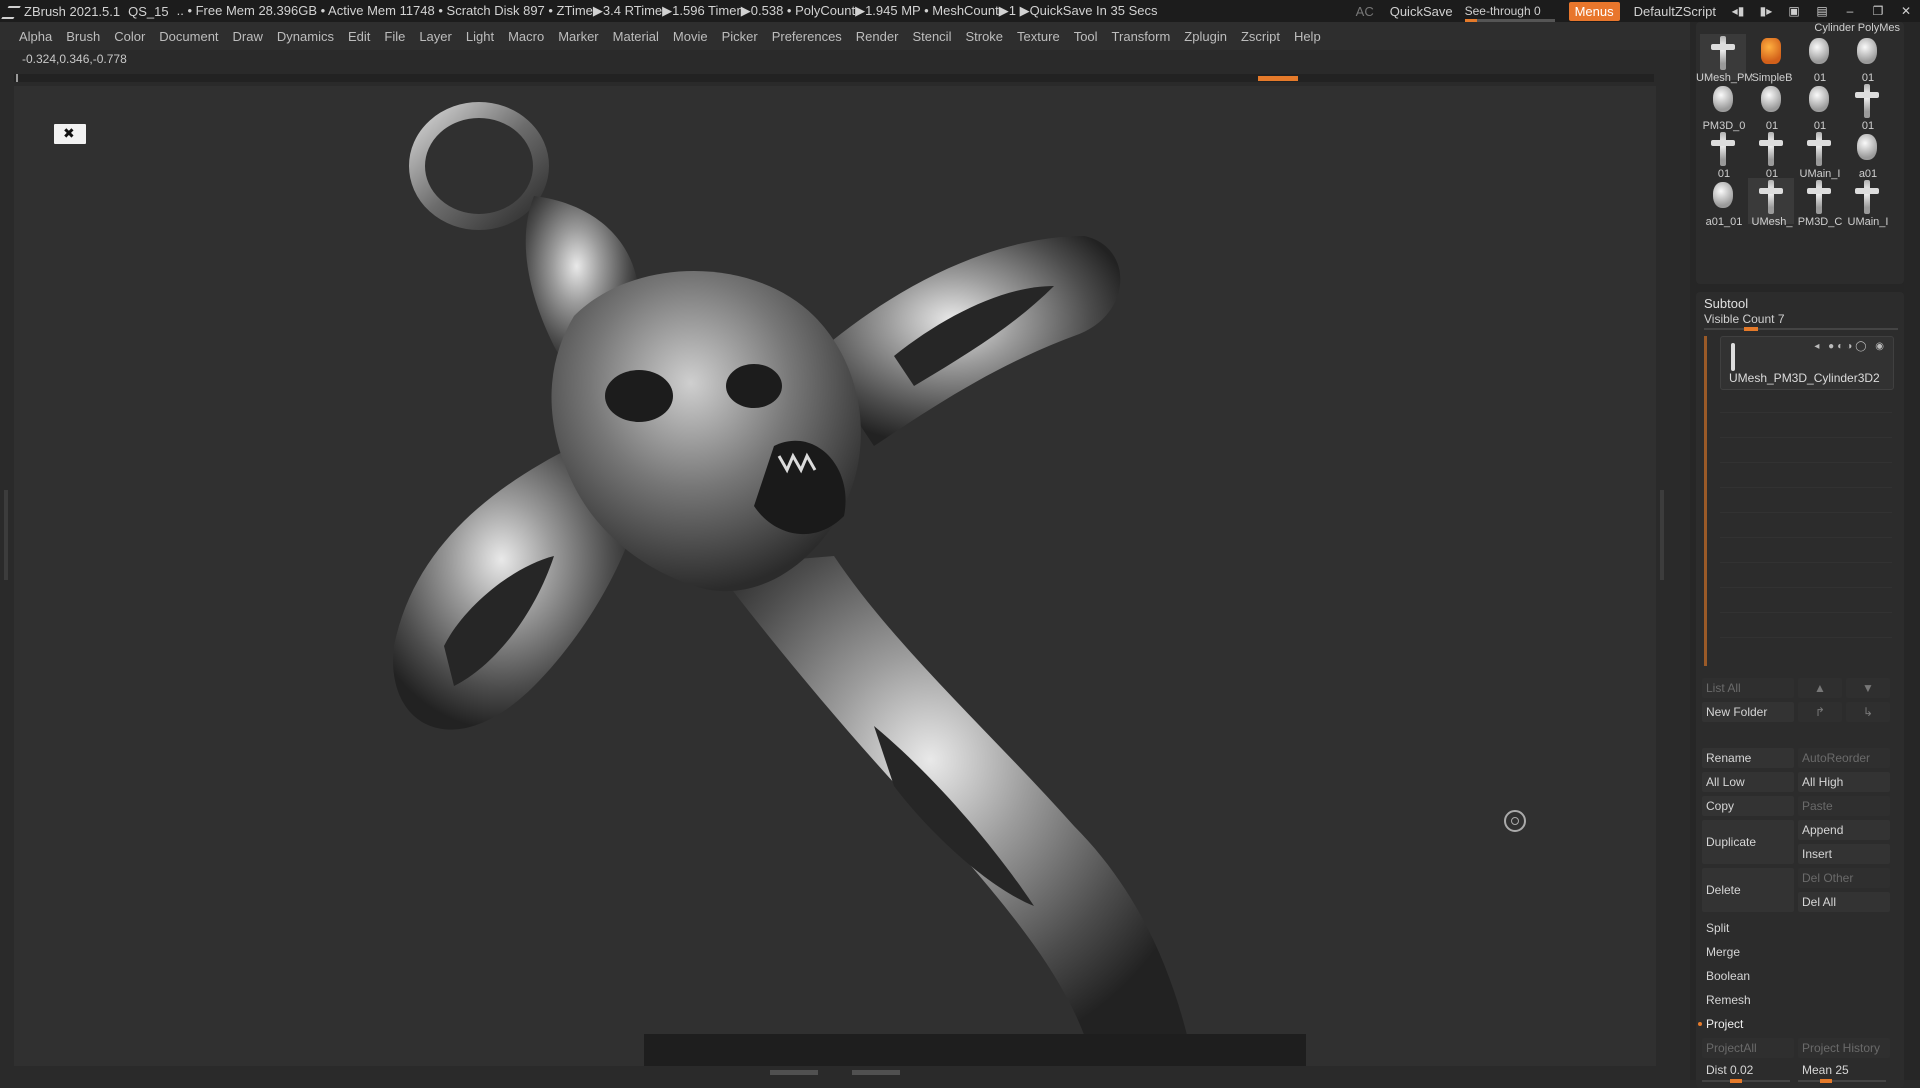 The width and height of the screenshot is (1920, 1088). What do you see at coordinates (1260, 36) in the screenshot?
I see `menu-zscript: Zscript` at bounding box center [1260, 36].